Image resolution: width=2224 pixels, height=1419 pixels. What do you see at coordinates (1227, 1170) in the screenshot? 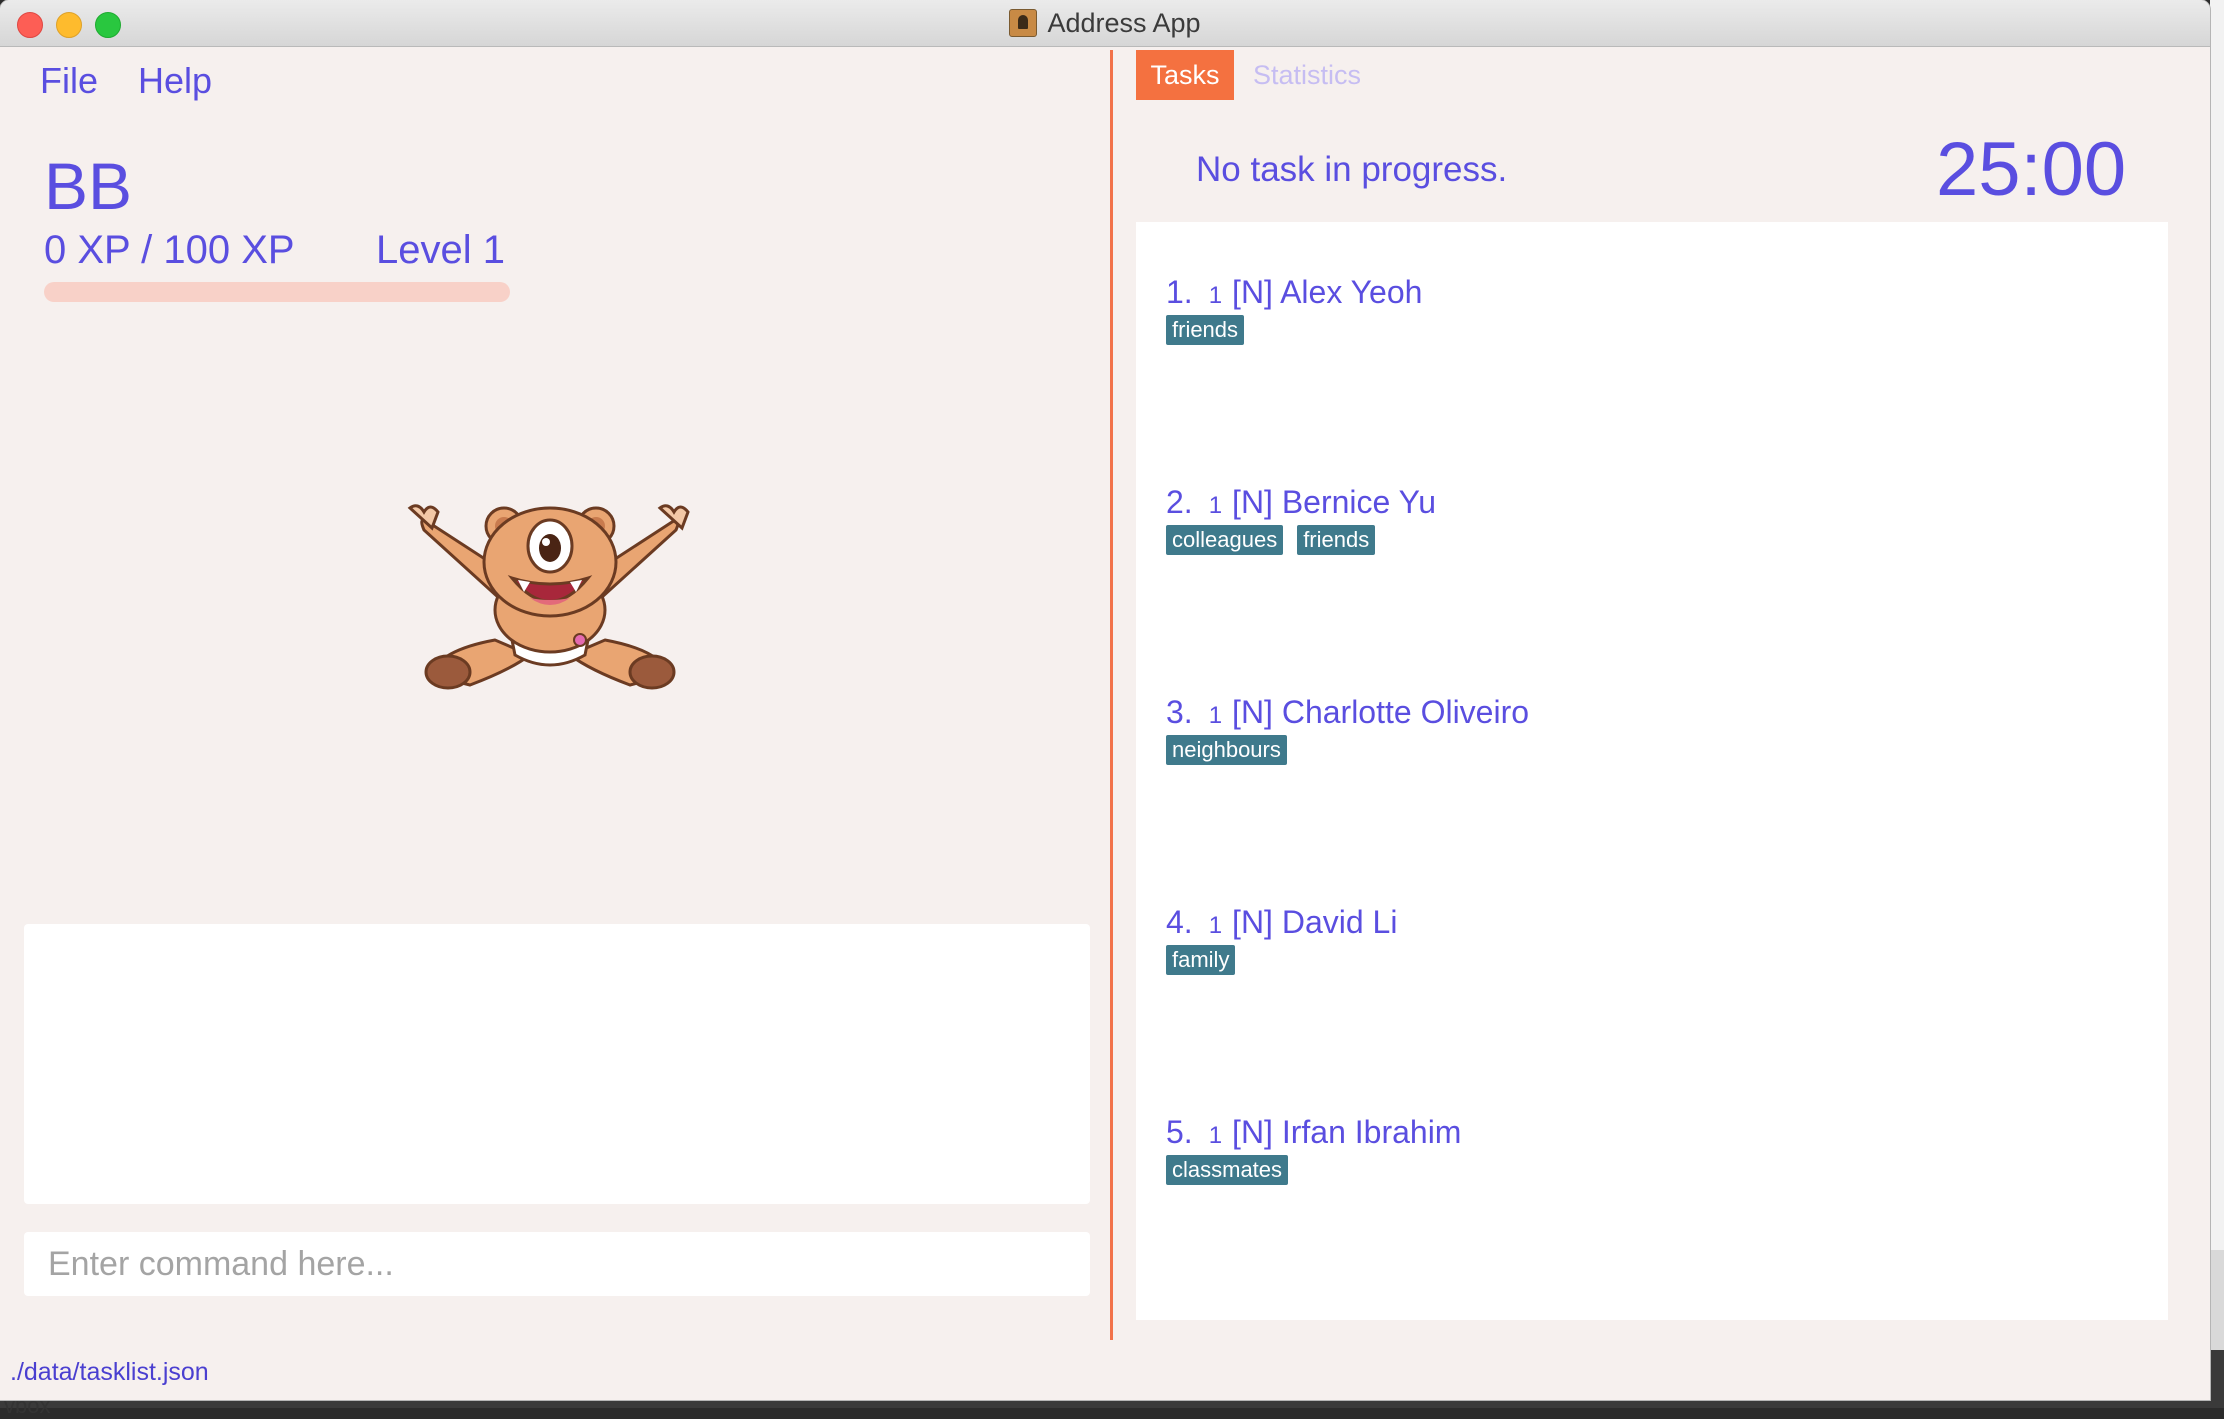
I see `task-tag: classmates` at bounding box center [1227, 1170].